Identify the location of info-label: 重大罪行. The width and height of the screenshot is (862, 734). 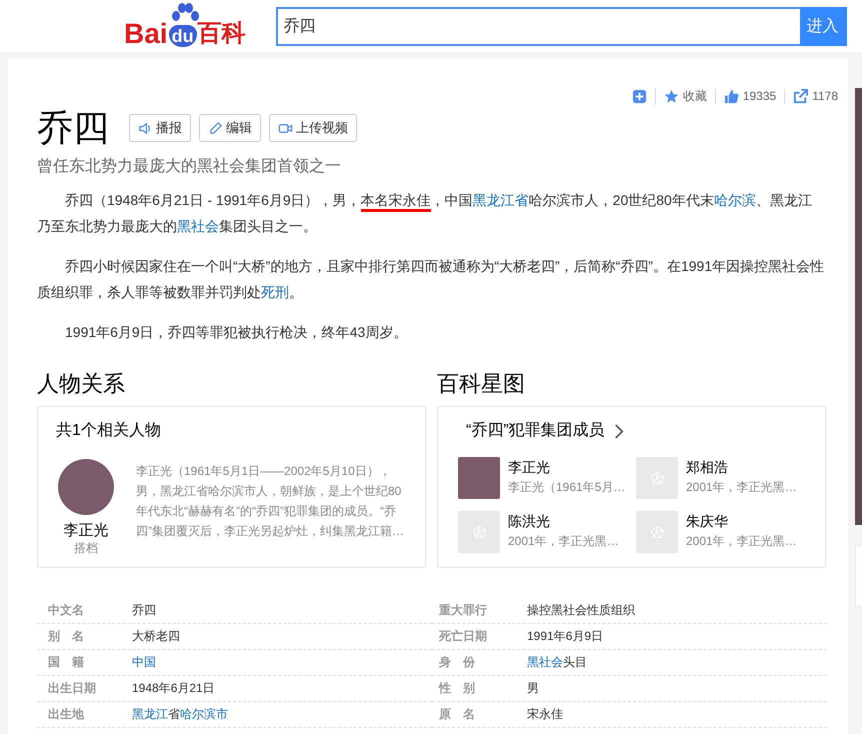
(463, 610).